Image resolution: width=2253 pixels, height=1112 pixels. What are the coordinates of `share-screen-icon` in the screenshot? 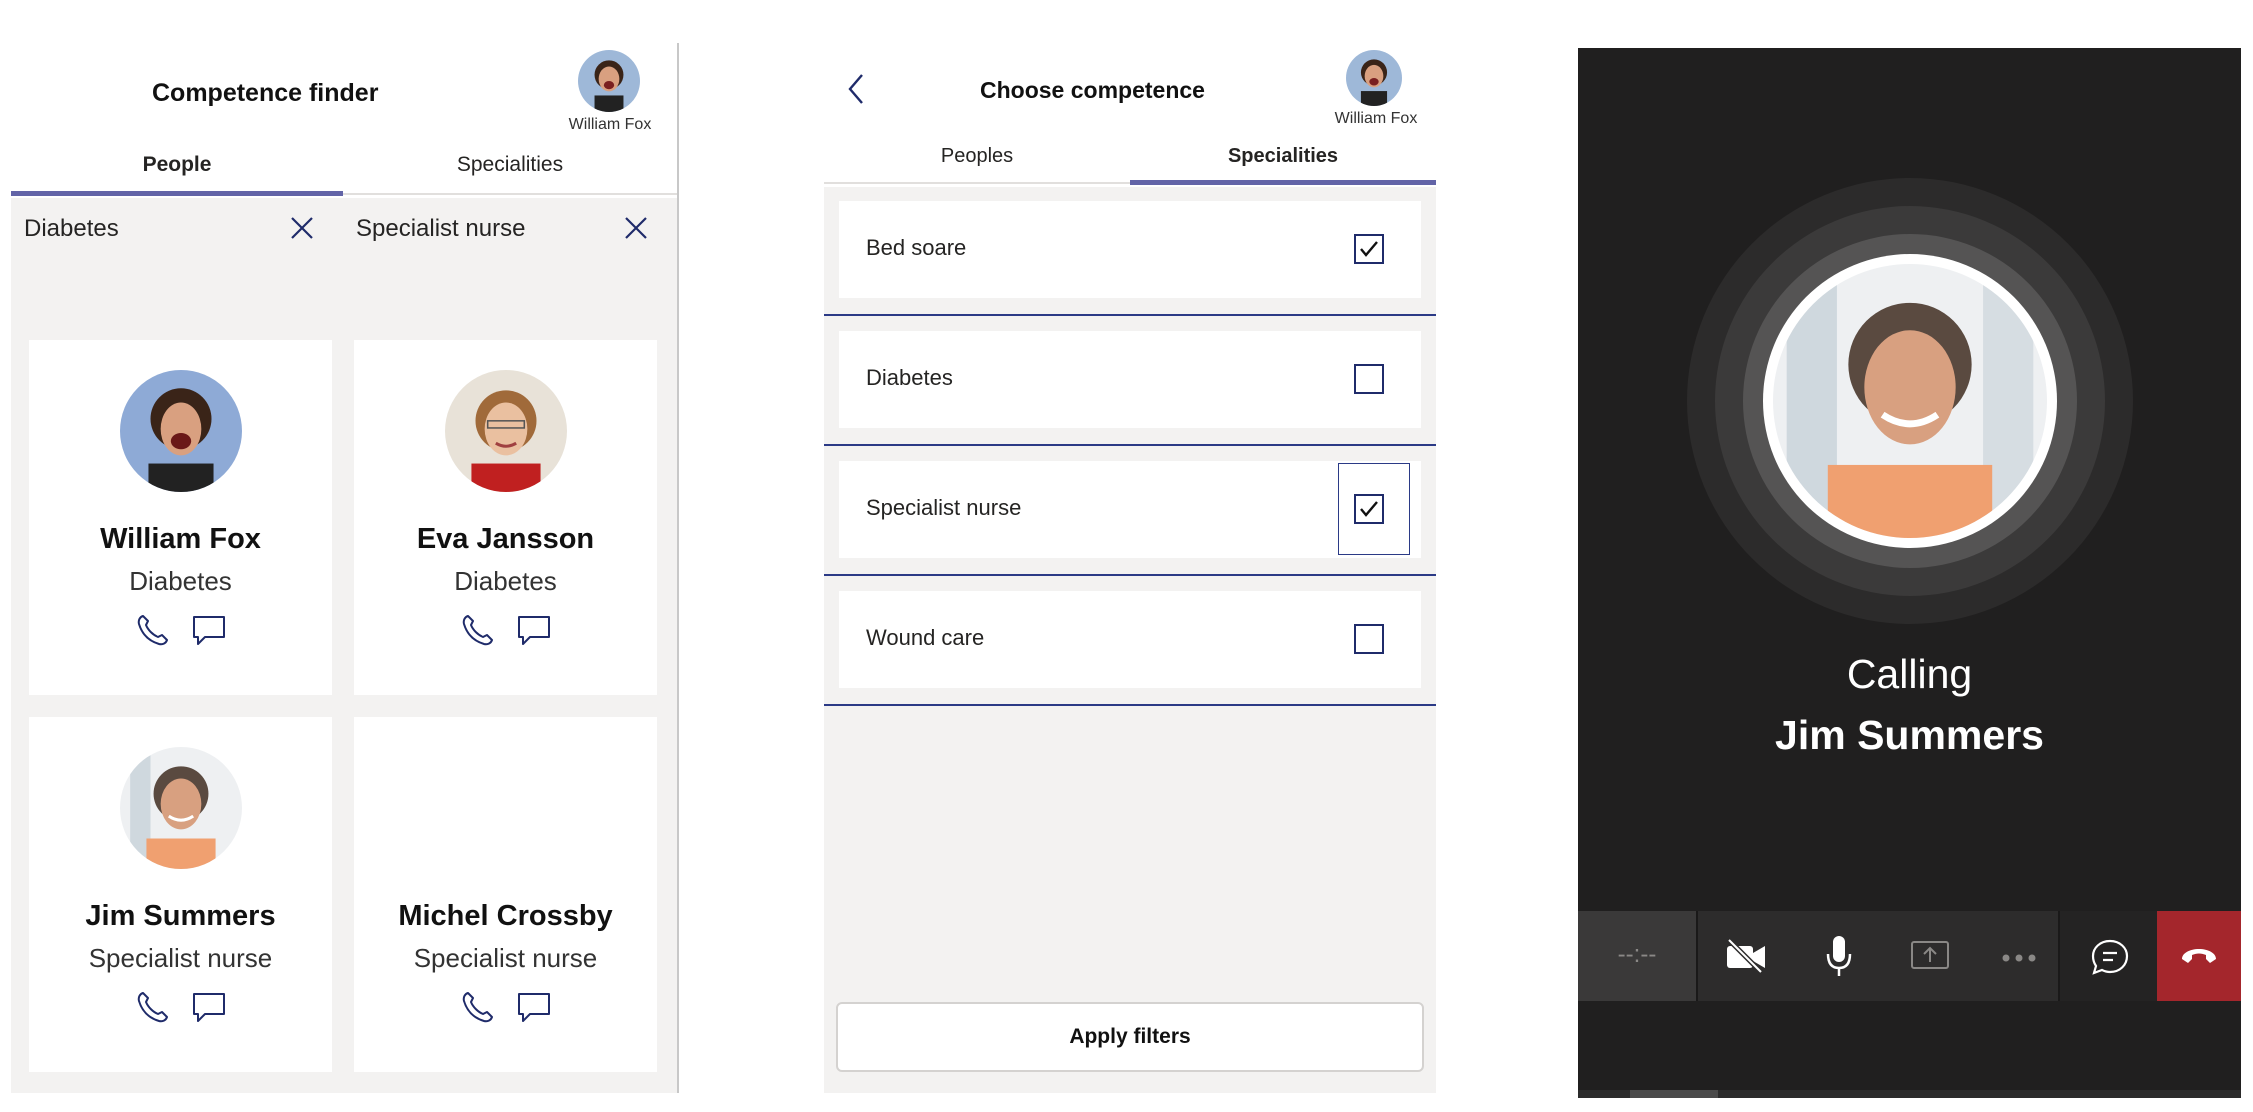 It's located at (1930, 957).